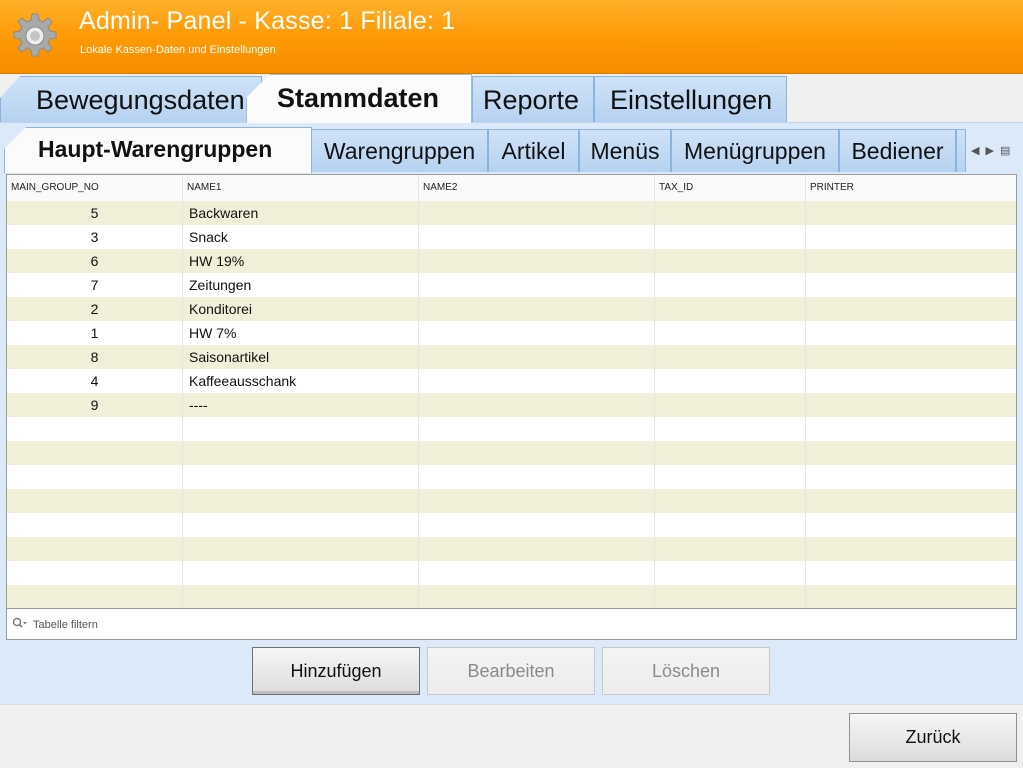  What do you see at coordinates (95, 309) in the screenshot?
I see `table-cell: 2` at bounding box center [95, 309].